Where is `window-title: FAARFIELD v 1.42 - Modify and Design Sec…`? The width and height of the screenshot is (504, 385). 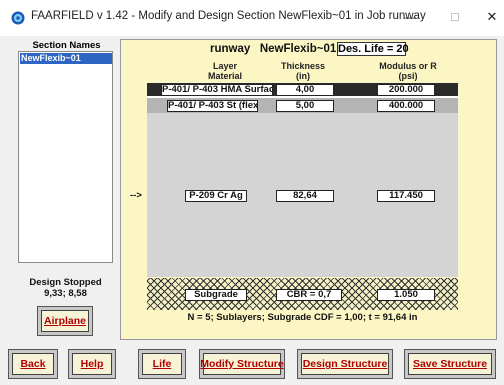 window-title: FAARFIELD v 1.42 - Modify and Design Sec… is located at coordinates (228, 16).